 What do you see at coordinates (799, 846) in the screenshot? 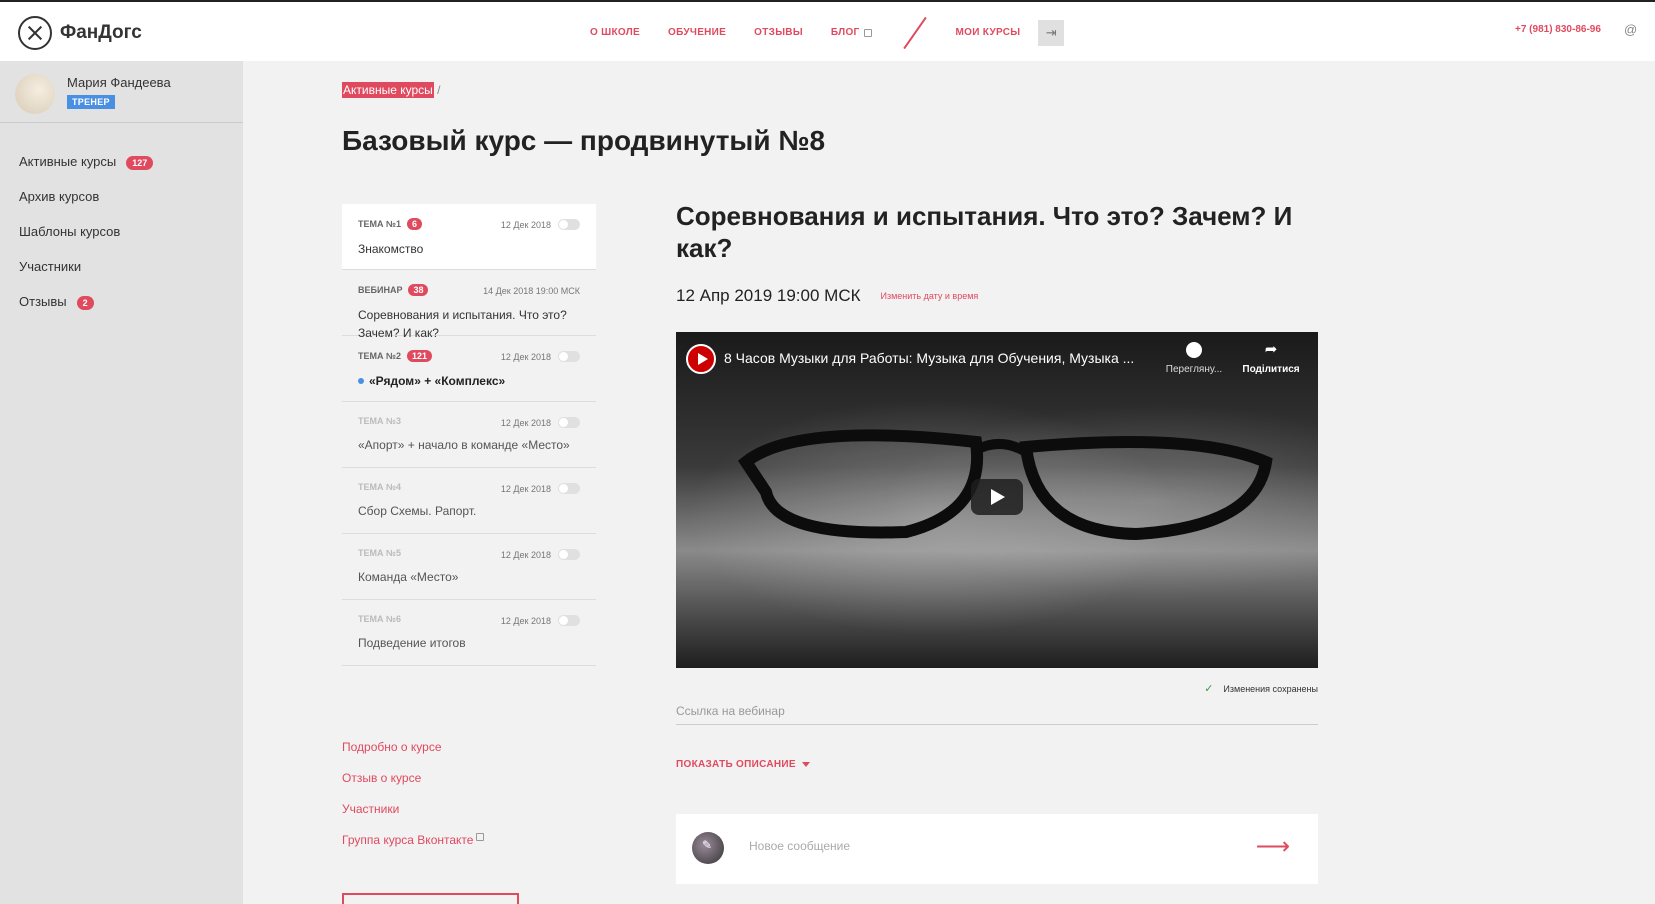
I see `message-input: Новое сообщение` at bounding box center [799, 846].